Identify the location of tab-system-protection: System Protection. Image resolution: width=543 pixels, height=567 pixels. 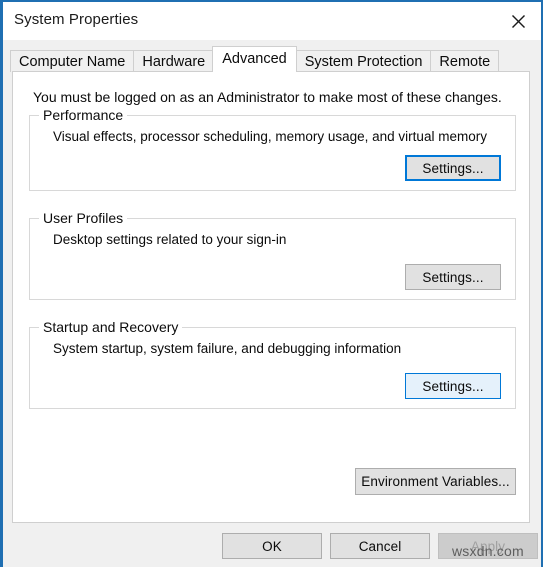
(363, 61).